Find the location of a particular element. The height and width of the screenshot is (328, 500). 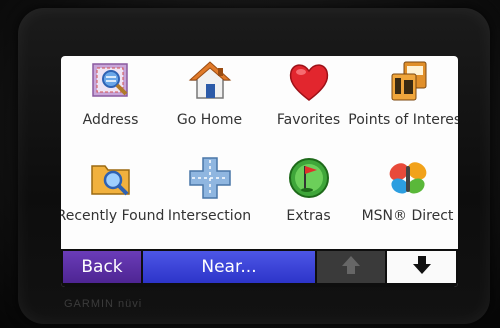

folder-search-icon is located at coordinates (111, 178).